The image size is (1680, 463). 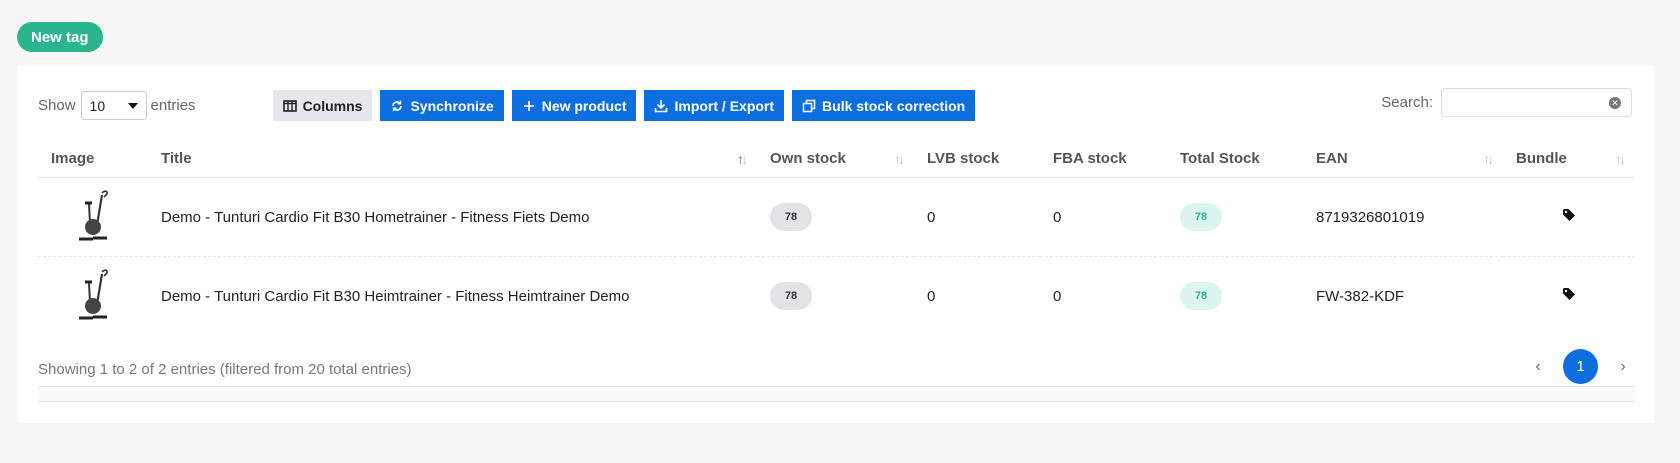 I want to click on synchronize-button: Synchronize, so click(x=442, y=105).